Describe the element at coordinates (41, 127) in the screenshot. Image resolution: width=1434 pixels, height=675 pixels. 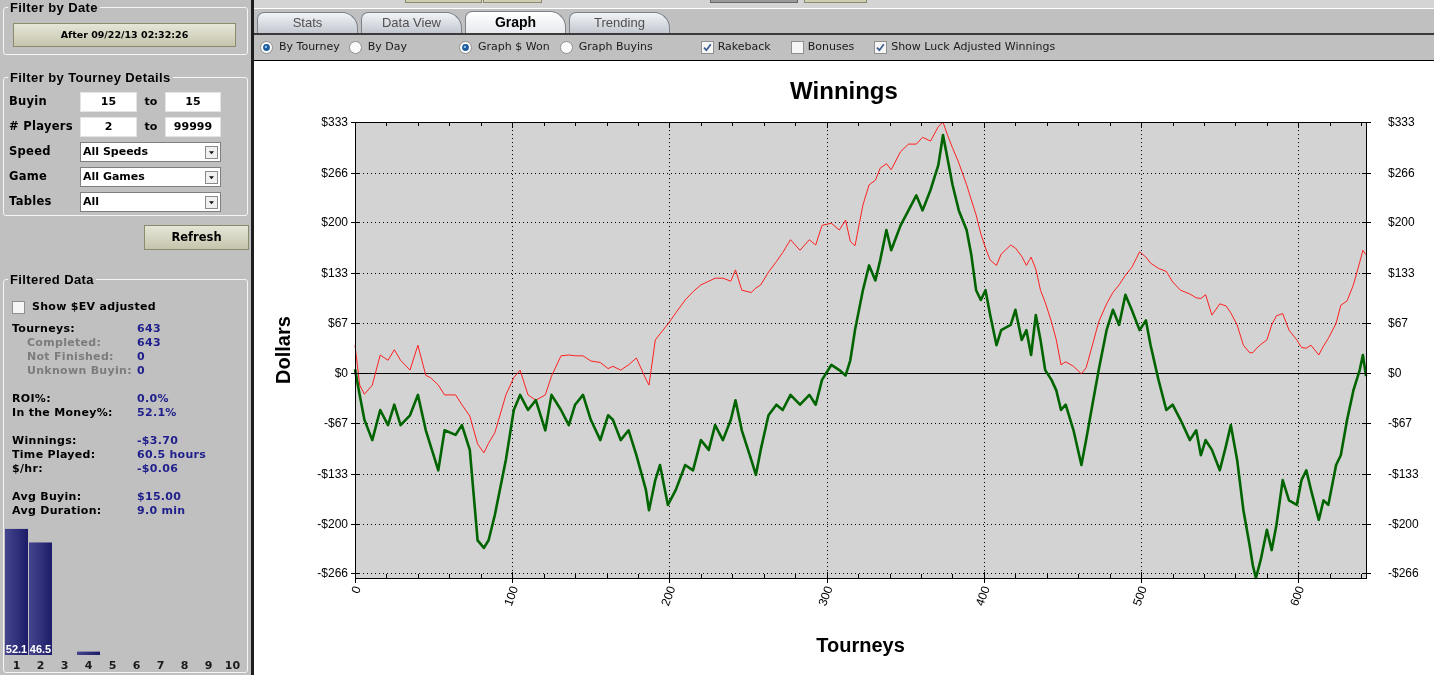
I see `field-label: # Players` at that location.